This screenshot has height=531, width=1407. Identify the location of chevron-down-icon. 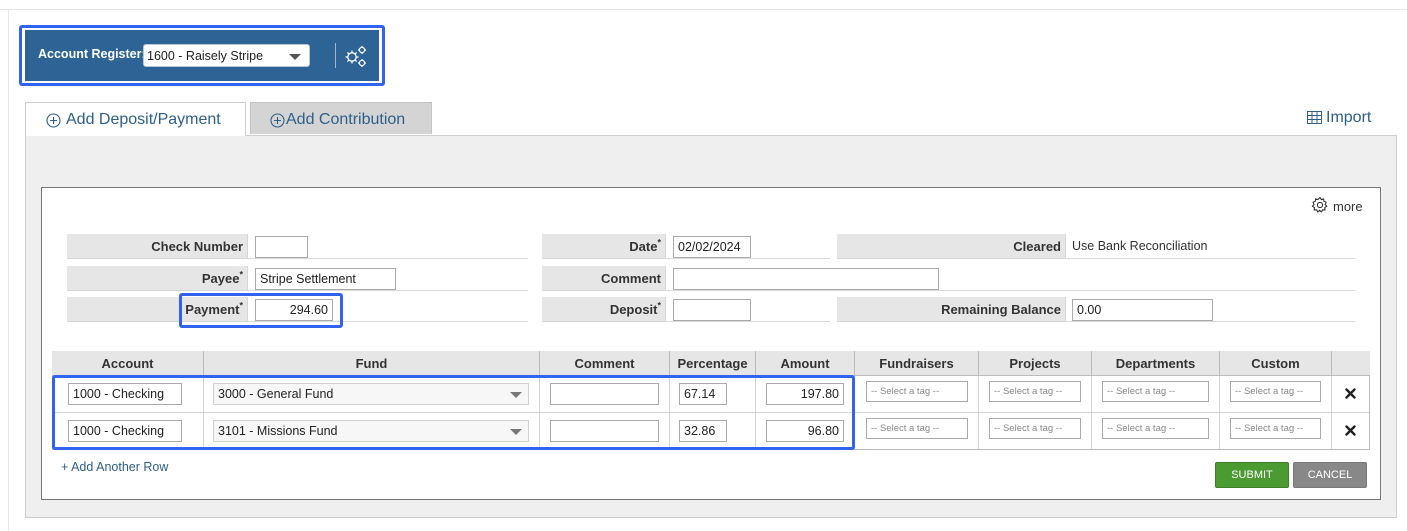
(295, 57).